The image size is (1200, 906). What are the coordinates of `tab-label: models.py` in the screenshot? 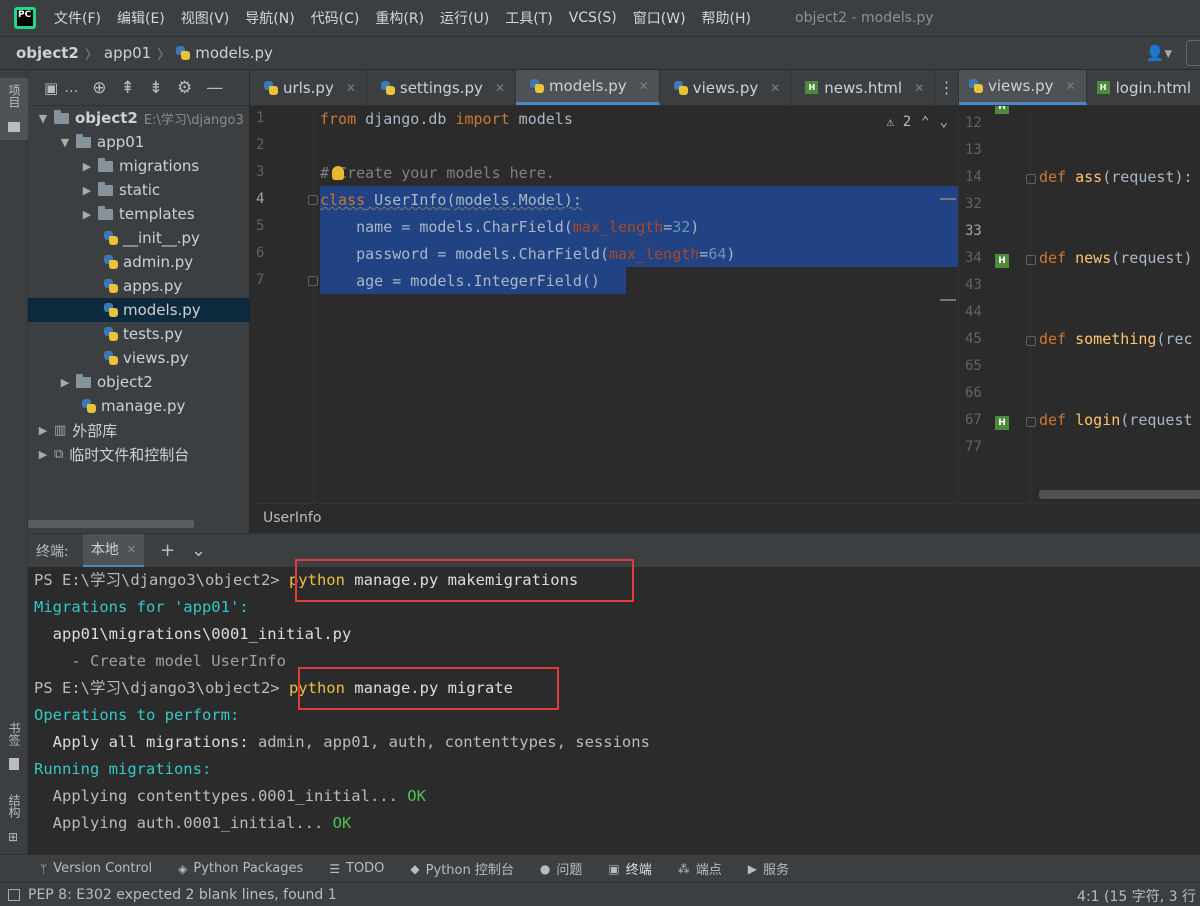 It's located at (587, 86).